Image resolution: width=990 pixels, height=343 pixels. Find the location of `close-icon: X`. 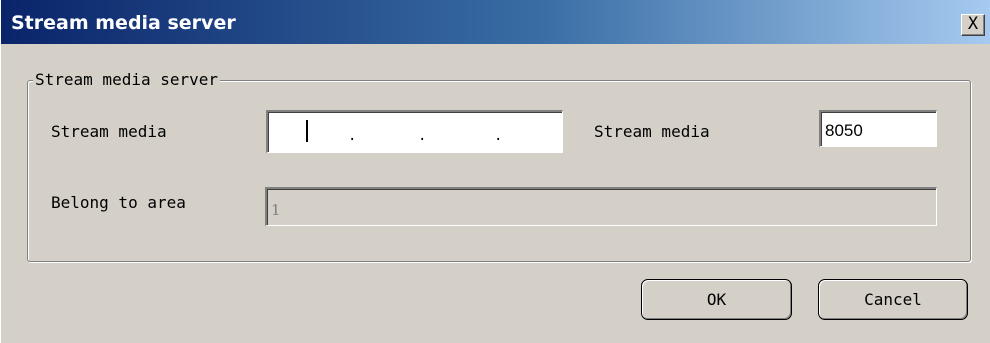

close-icon: X is located at coordinates (973, 24).